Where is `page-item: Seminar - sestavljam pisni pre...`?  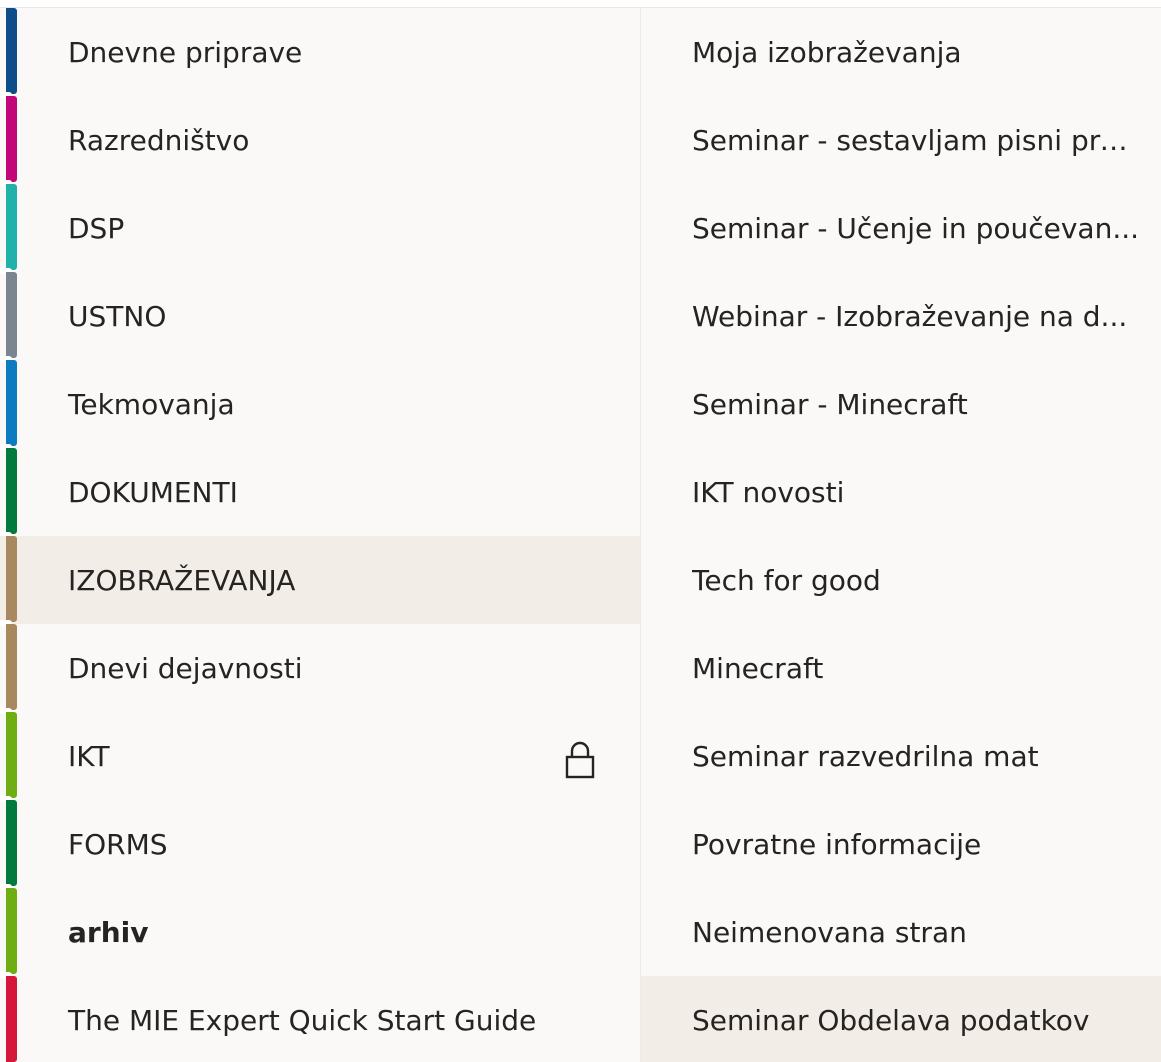 page-item: Seminar - sestavljam pisni pre... is located at coordinates (901, 140).